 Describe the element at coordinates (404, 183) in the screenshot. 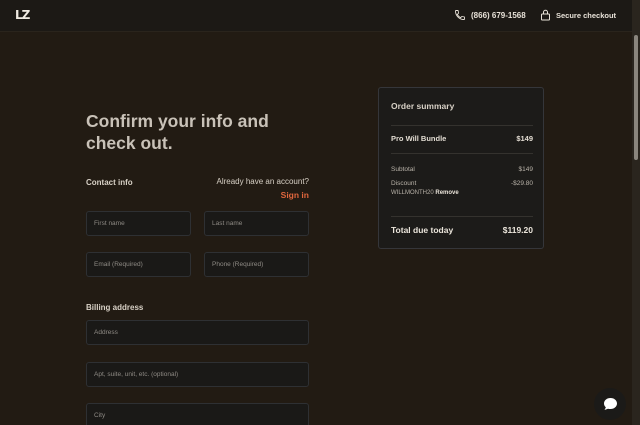

I see `discount-label: Discount` at that location.